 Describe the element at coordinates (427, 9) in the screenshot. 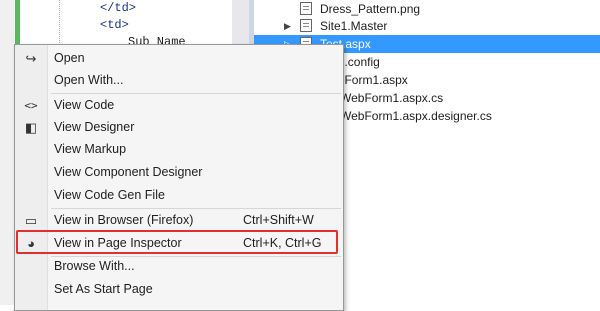

I see `tree-item: Dress_Pattern.png` at that location.